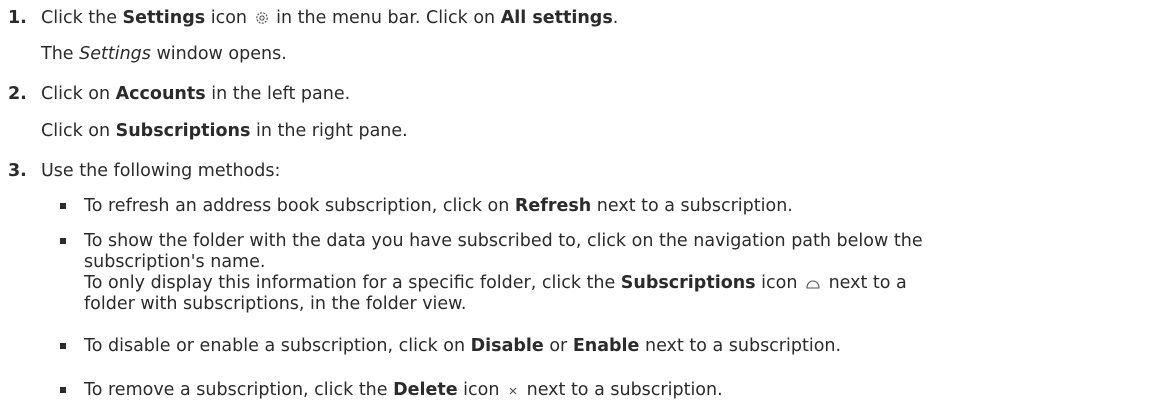 The height and width of the screenshot is (418, 1156). What do you see at coordinates (385, 18) in the screenshot?
I see `text: in the menu bar. Click on` at bounding box center [385, 18].